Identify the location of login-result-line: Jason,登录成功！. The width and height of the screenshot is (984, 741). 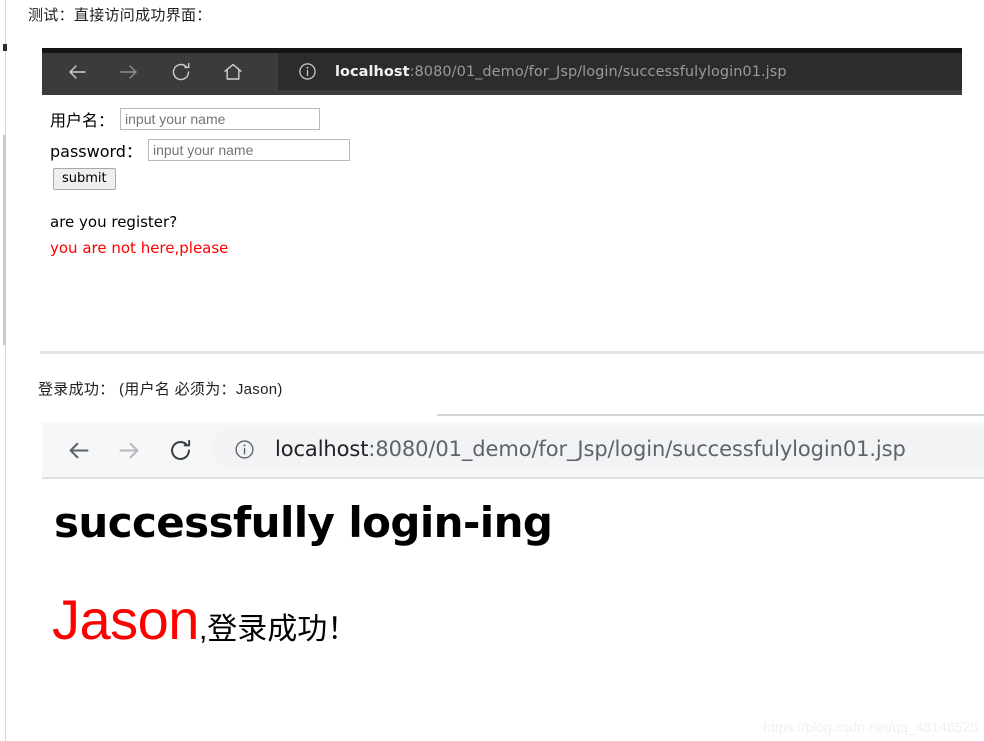
(204, 620).